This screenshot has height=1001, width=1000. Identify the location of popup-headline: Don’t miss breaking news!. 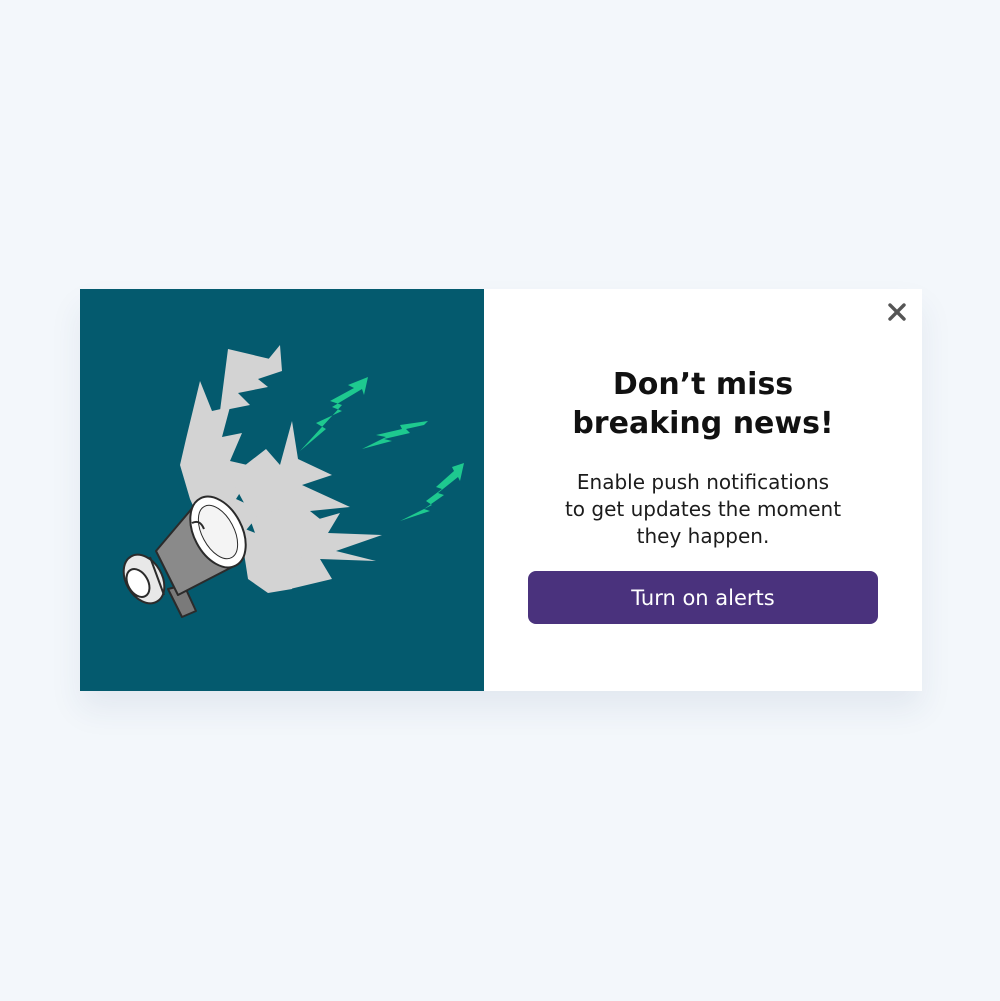
(703, 404).